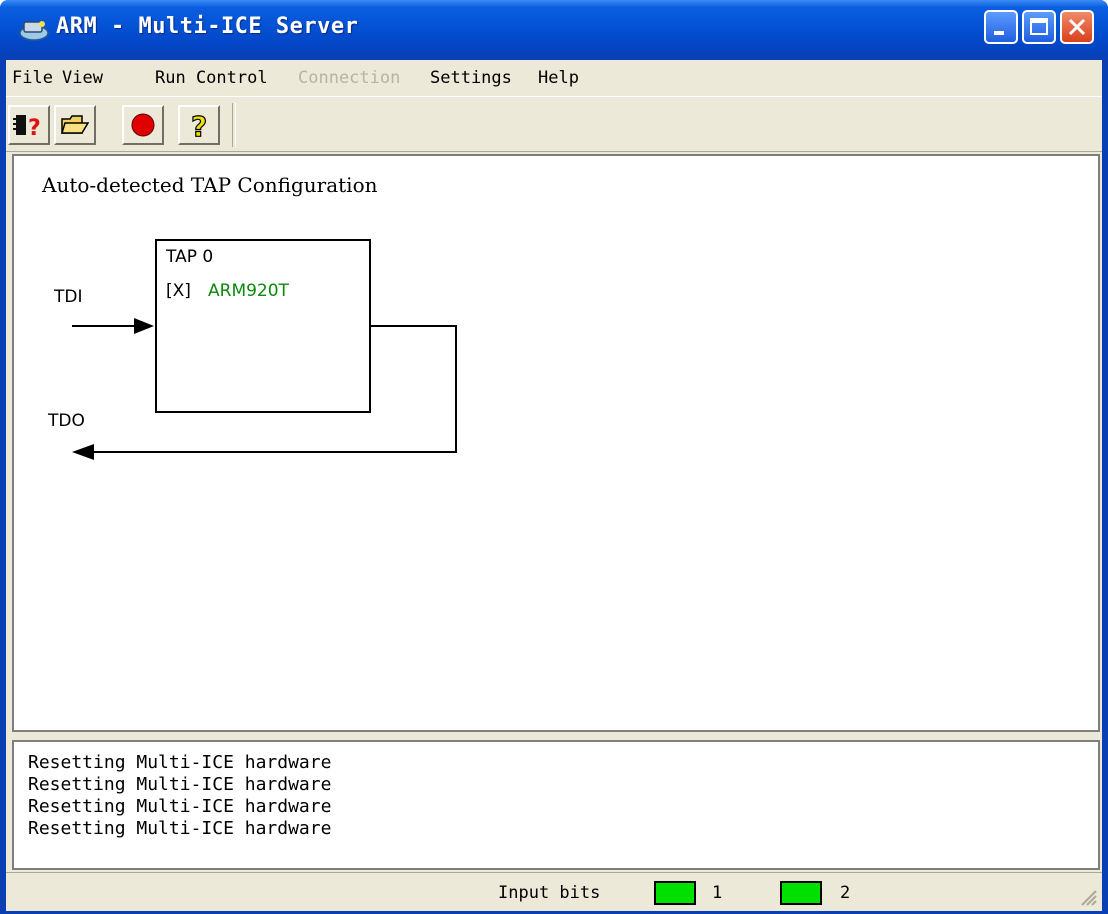 The image size is (1108, 914). Describe the element at coordinates (189, 257) in the screenshot. I see `tap-name: TAP 0` at that location.